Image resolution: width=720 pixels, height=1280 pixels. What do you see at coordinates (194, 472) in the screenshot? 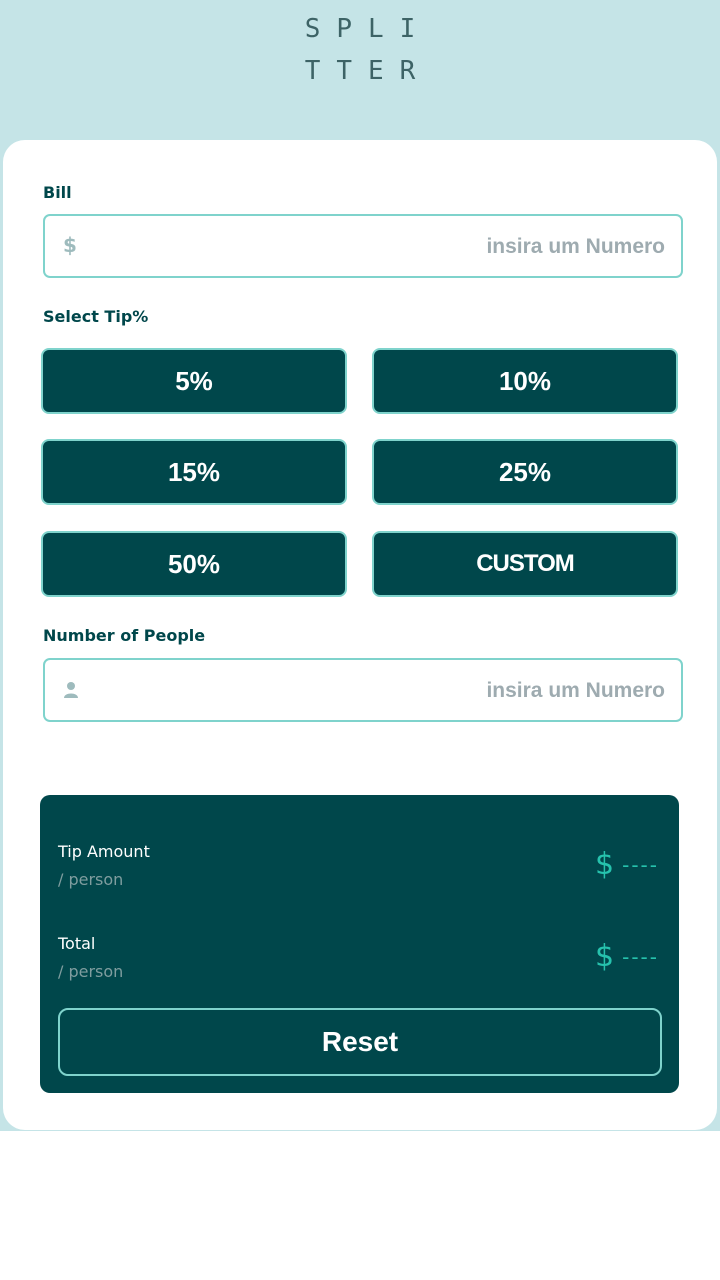
I see `tip-15-button: 15%` at bounding box center [194, 472].